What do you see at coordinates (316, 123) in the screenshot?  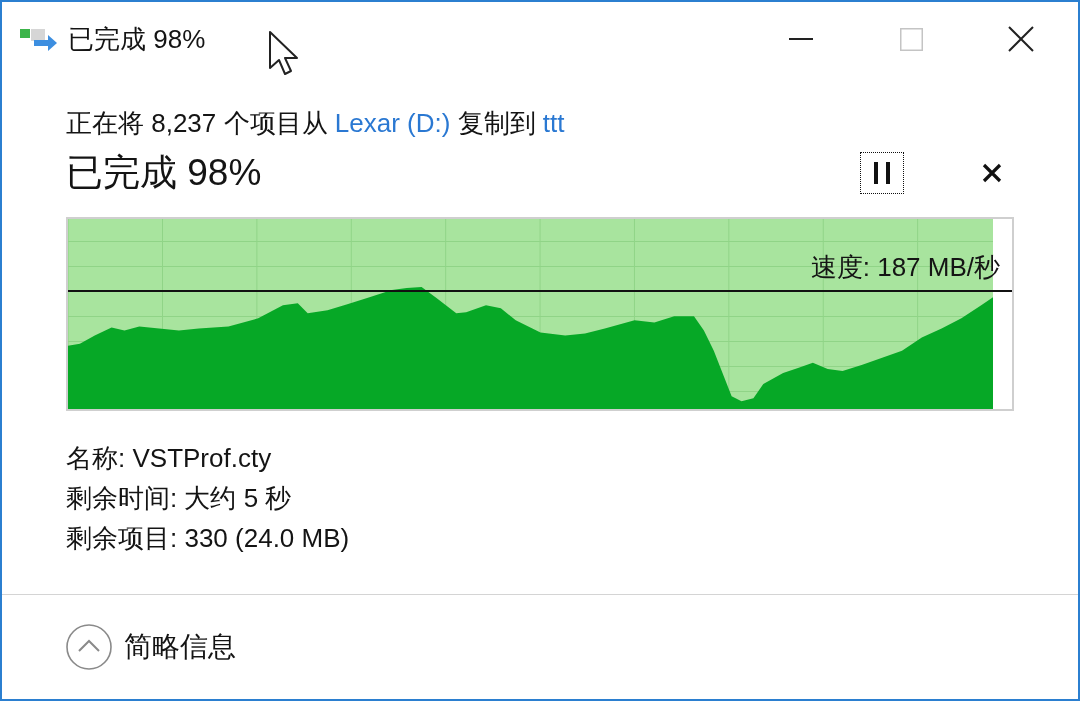 I see `copy-description: 正在将 8,237 个项目从 Lexar (D:) 复制到 ttt` at bounding box center [316, 123].